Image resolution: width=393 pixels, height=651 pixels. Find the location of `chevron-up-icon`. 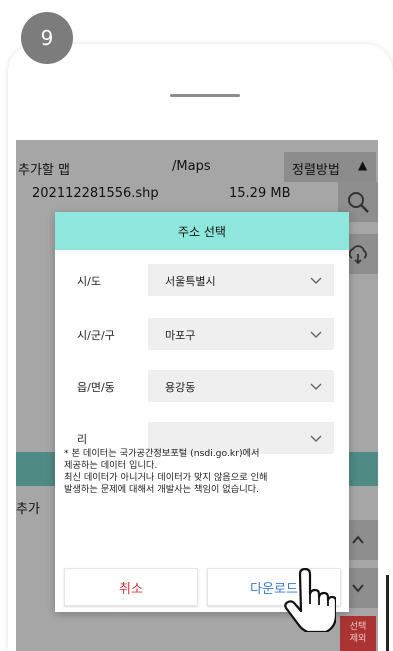

chevron-up-icon is located at coordinates (358, 539).